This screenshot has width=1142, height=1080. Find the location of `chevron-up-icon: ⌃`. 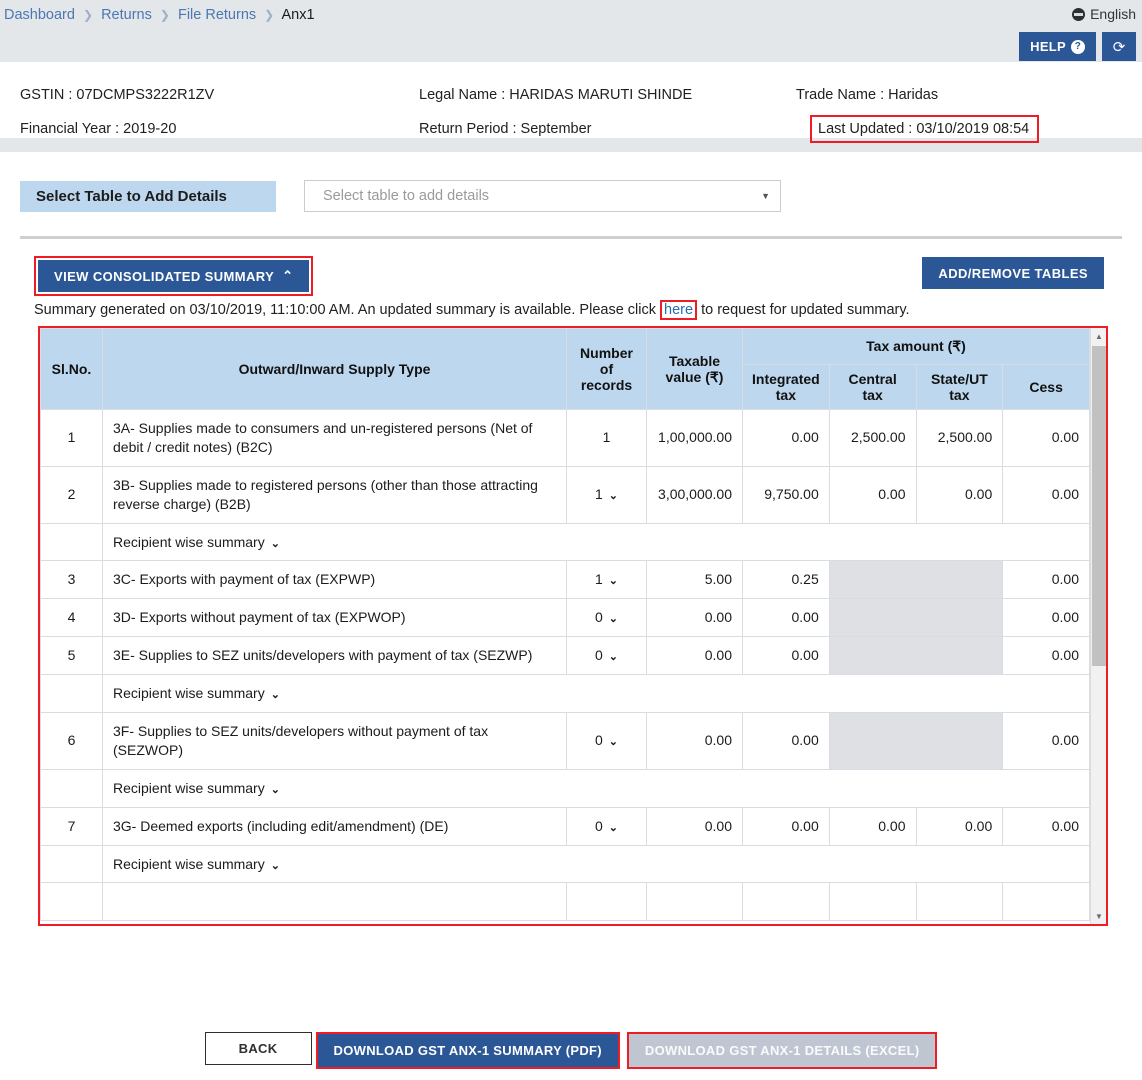

chevron-up-icon: ⌃ is located at coordinates (288, 275).